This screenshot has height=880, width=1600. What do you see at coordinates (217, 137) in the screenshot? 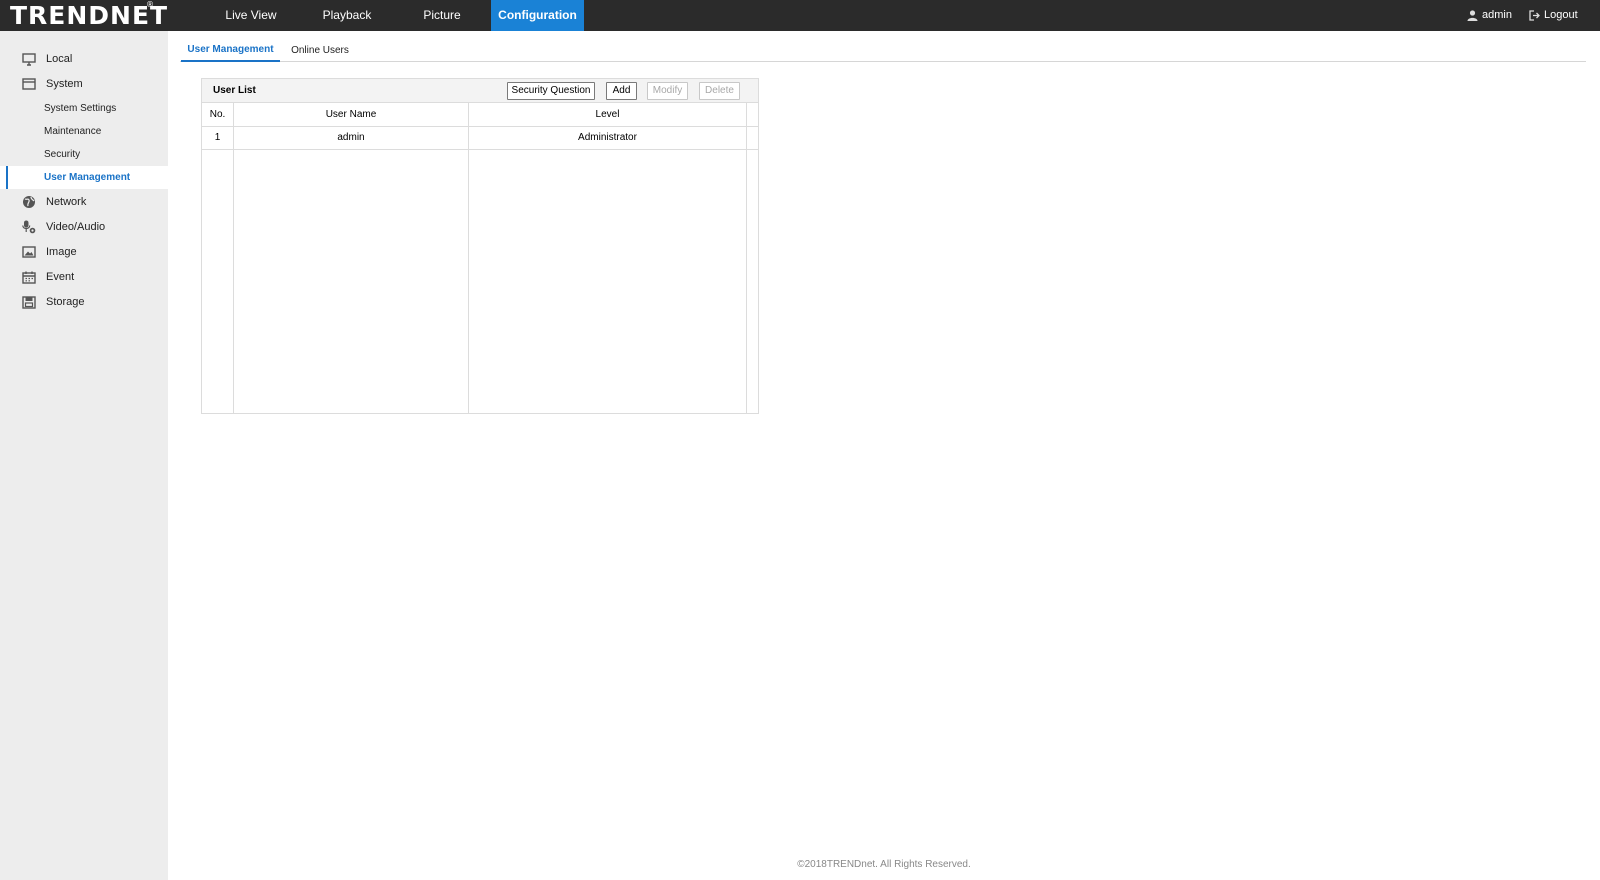
I see `cell-no: 1` at bounding box center [217, 137].